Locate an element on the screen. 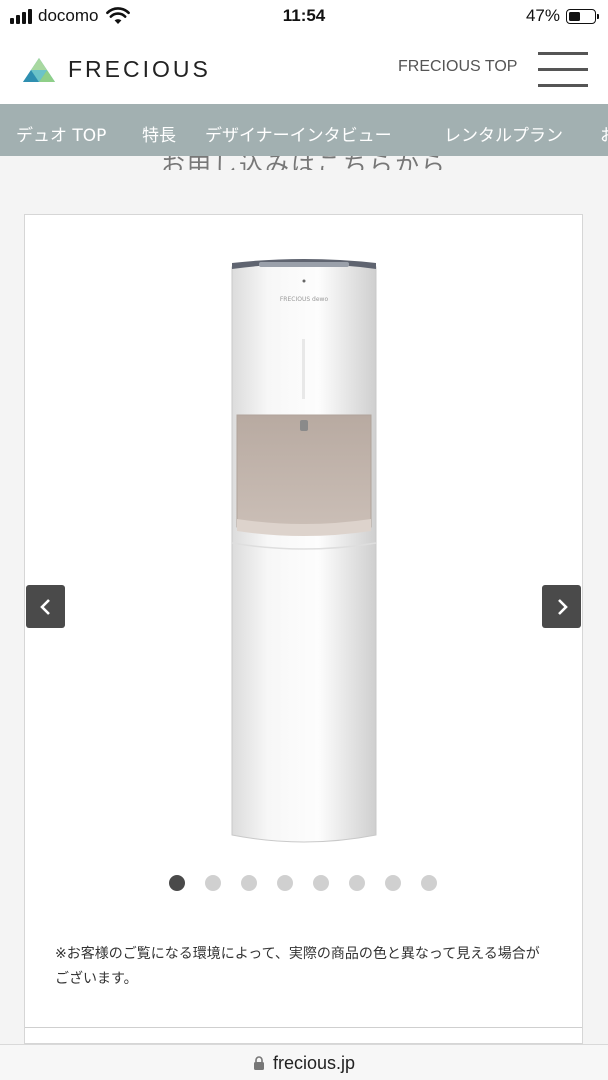 The width and height of the screenshot is (608, 1080). battery-icon is located at coordinates (582, 16).